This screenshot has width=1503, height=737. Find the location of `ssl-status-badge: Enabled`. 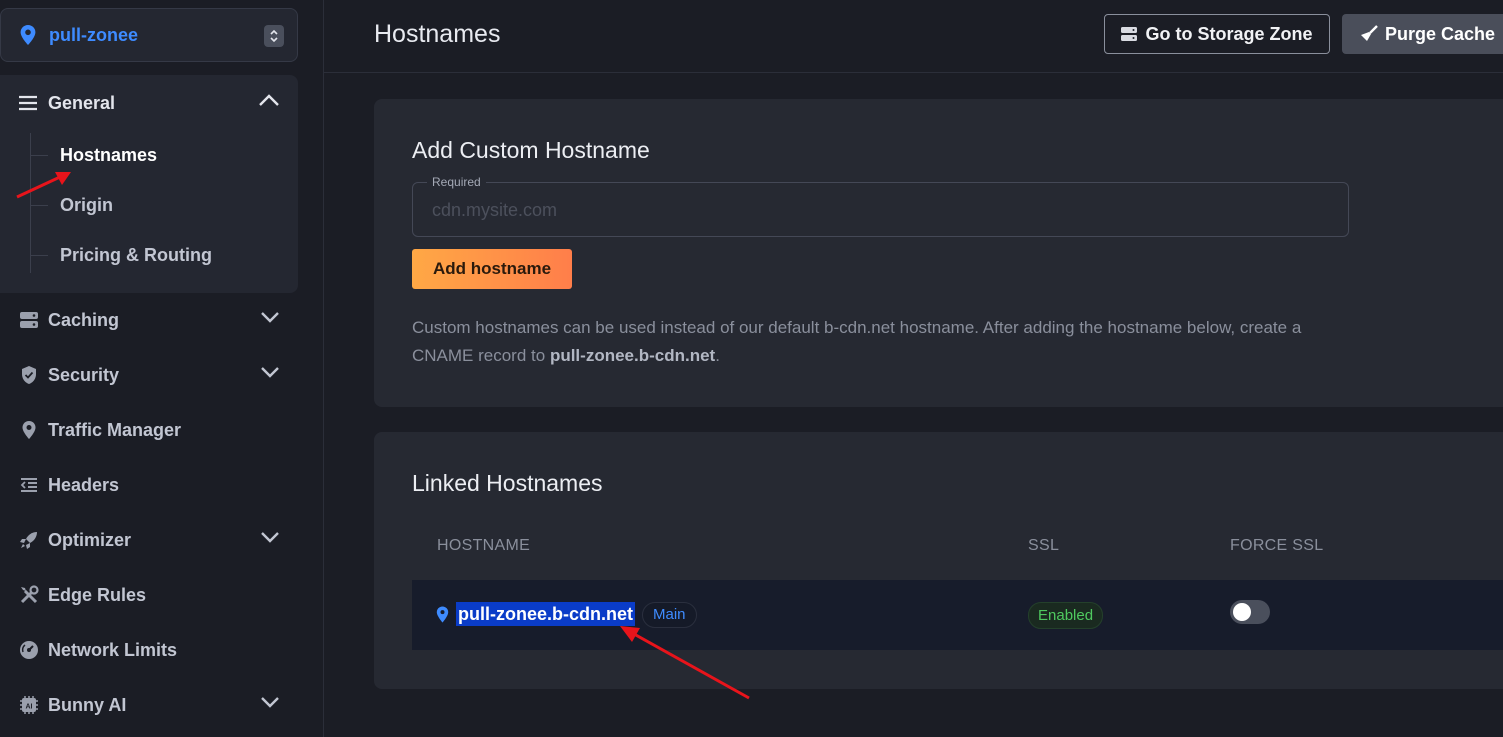

ssl-status-badge: Enabled is located at coordinates (1066, 615).